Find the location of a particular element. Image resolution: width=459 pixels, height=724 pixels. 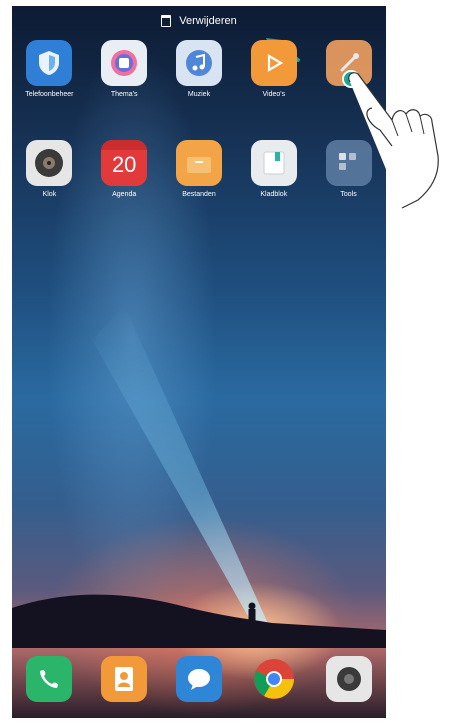

remove-drop-zone: Verwijderen is located at coordinates (199, 21).